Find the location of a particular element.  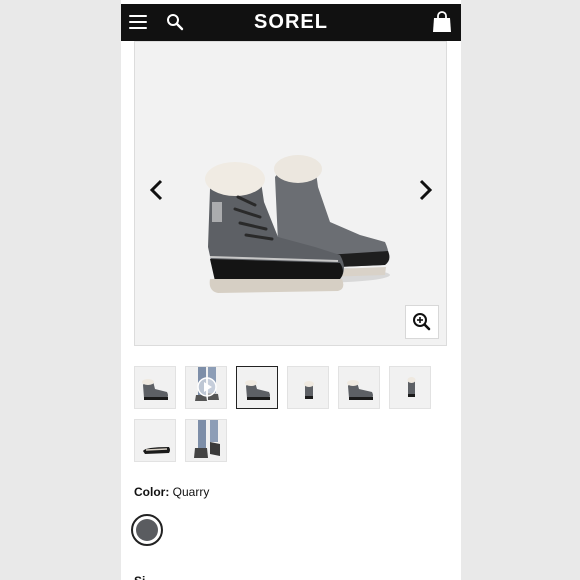

product-main-image is located at coordinates (297, 224).